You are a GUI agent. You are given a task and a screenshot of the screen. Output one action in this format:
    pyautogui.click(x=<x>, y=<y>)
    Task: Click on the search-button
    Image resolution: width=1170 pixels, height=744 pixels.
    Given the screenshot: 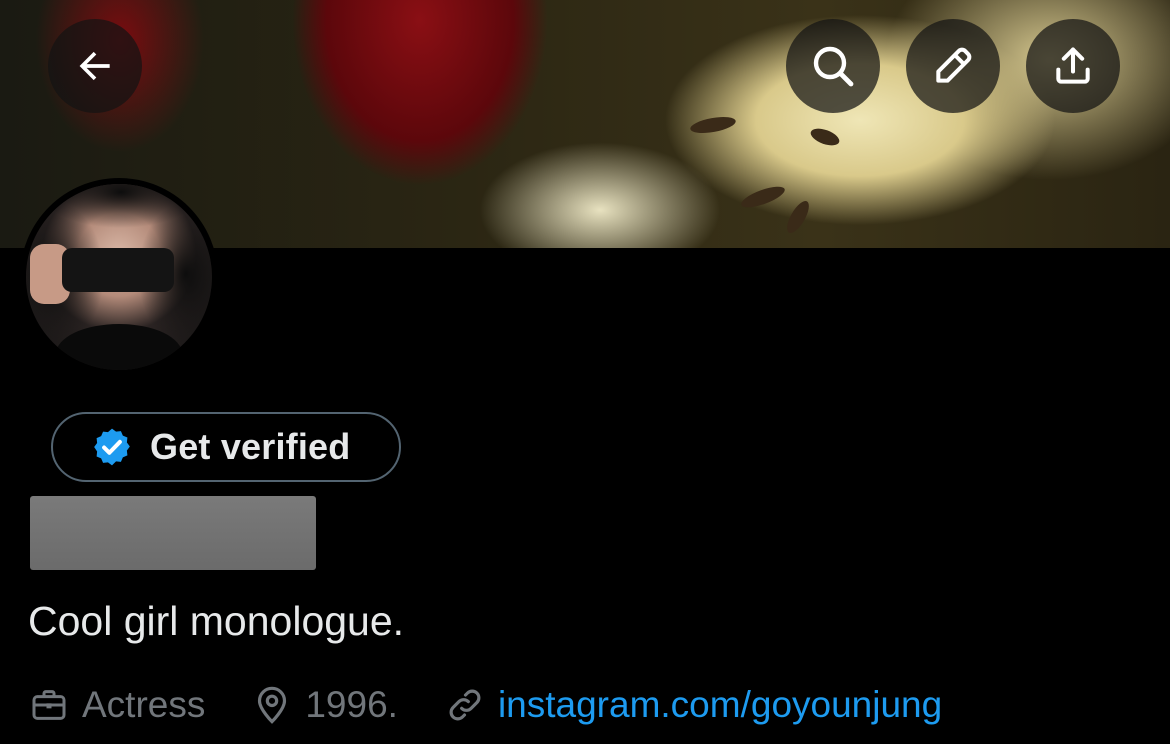 What is the action you would take?
    pyautogui.click(x=833, y=66)
    